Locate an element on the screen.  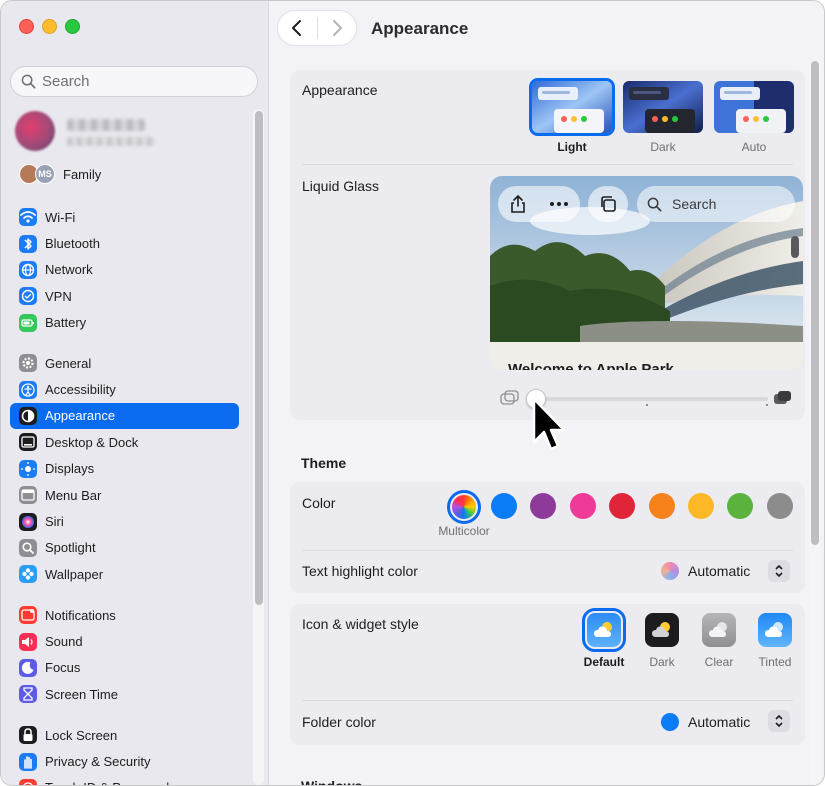
icon-style-default: Default is located at coordinates (604, 638).